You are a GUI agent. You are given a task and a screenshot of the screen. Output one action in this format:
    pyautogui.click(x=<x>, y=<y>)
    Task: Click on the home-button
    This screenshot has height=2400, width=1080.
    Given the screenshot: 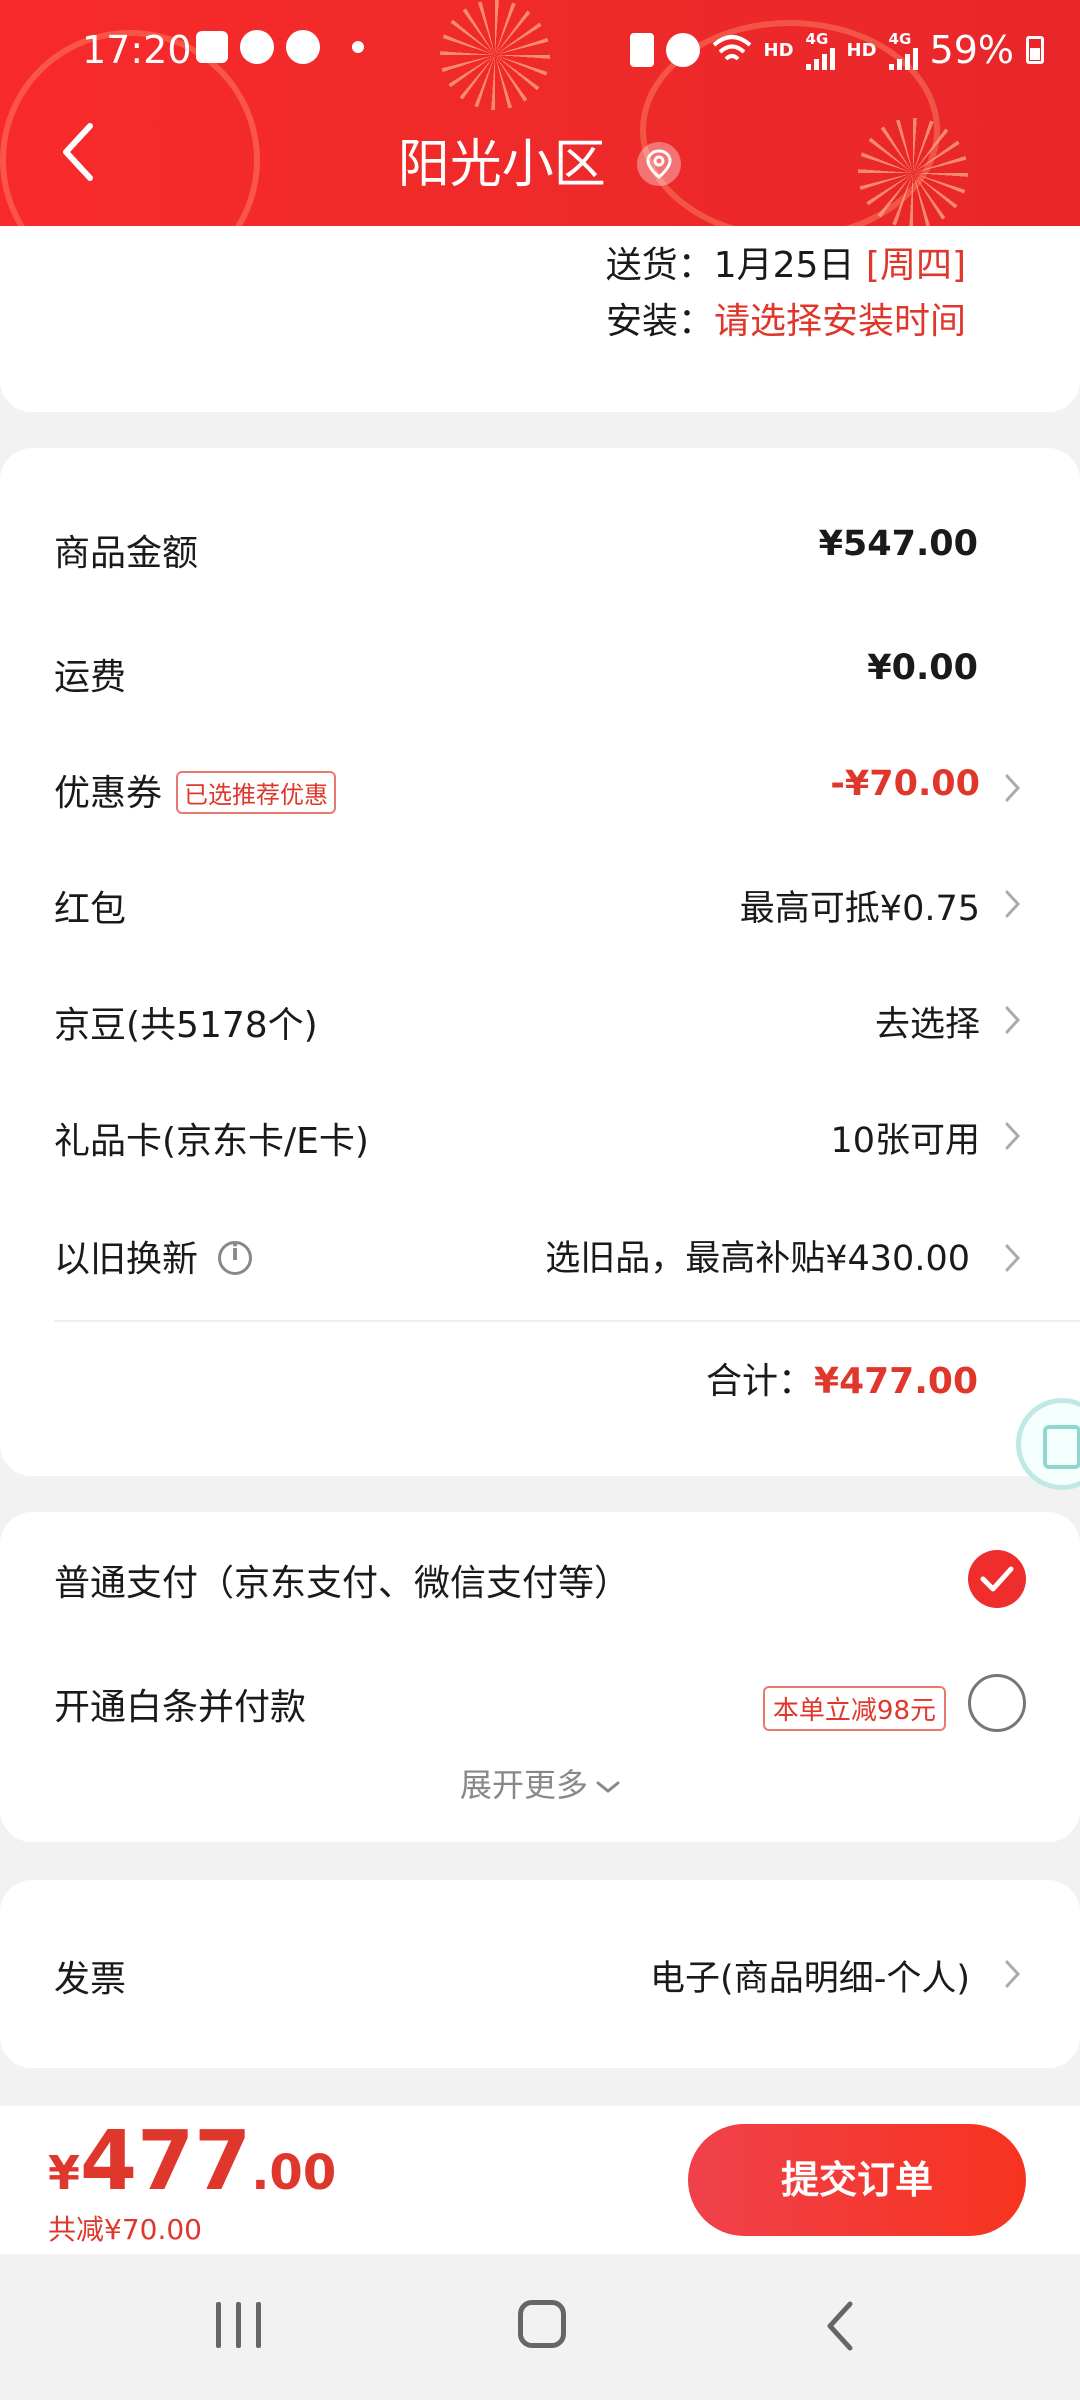 What is the action you would take?
    pyautogui.click(x=542, y=2324)
    